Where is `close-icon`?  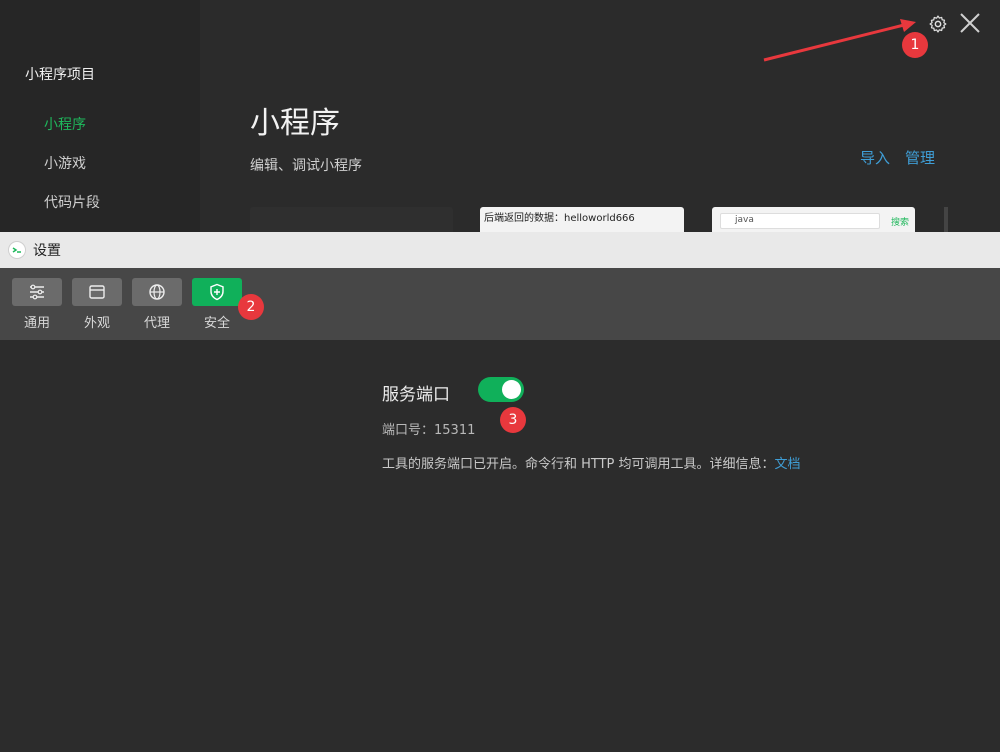 close-icon is located at coordinates (970, 23).